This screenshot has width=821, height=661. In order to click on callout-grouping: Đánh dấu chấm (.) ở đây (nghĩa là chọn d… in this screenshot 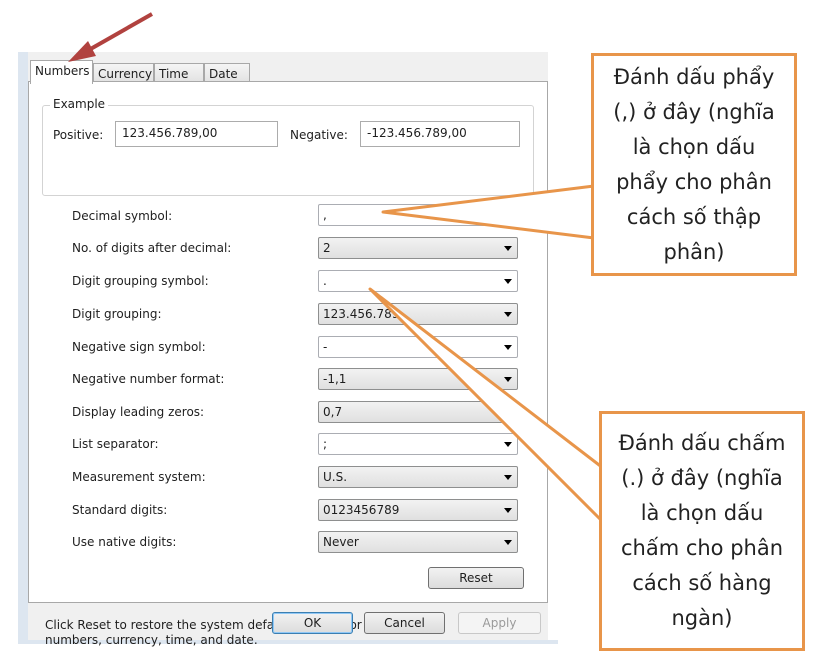, I will do `click(702, 531)`.